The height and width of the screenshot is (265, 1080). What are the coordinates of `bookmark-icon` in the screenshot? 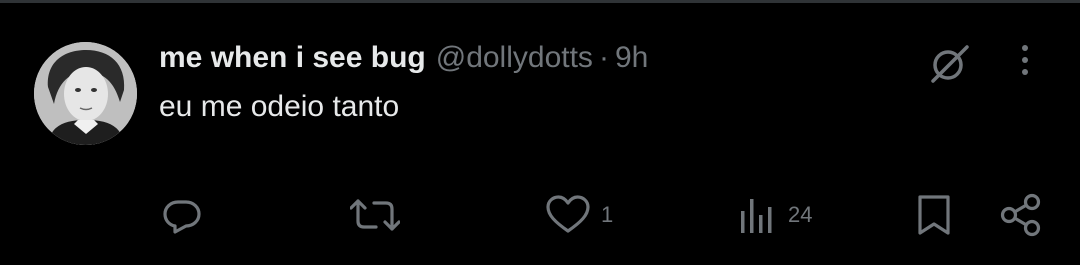 It's located at (934, 215).